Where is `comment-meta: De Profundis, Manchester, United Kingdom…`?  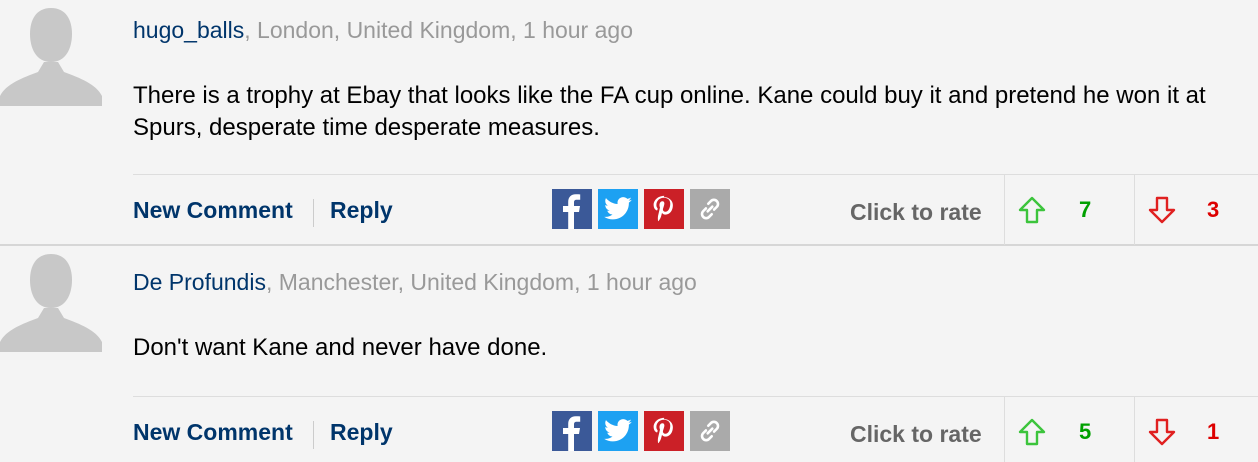
comment-meta: De Profundis, Manchester, United Kingdom… is located at coordinates (415, 282).